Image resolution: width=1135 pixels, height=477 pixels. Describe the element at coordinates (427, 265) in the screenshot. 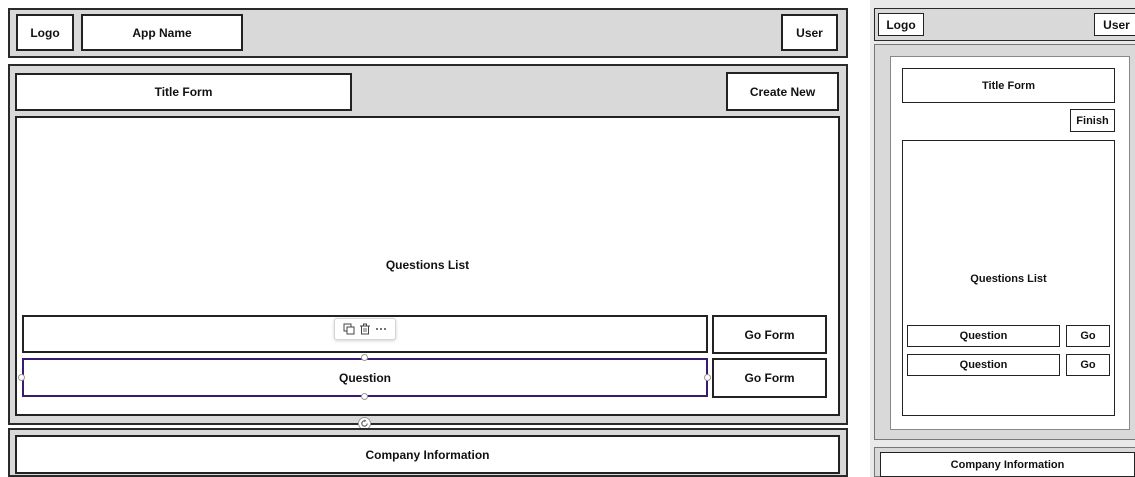

I see `desktop-questions-list-label: Questions List` at that location.